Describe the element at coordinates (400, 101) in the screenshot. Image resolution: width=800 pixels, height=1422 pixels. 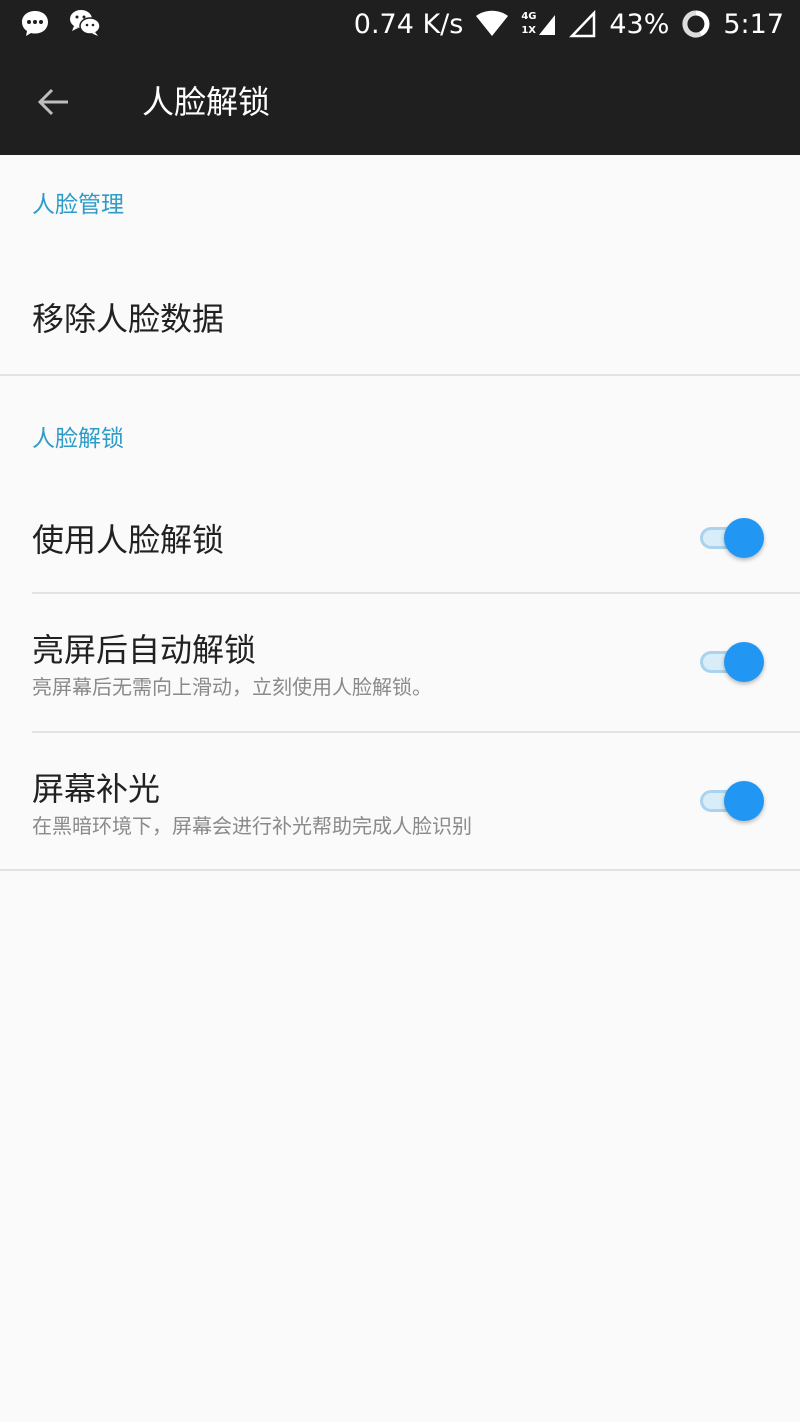
I see `app-bar: 人脸解锁` at that location.